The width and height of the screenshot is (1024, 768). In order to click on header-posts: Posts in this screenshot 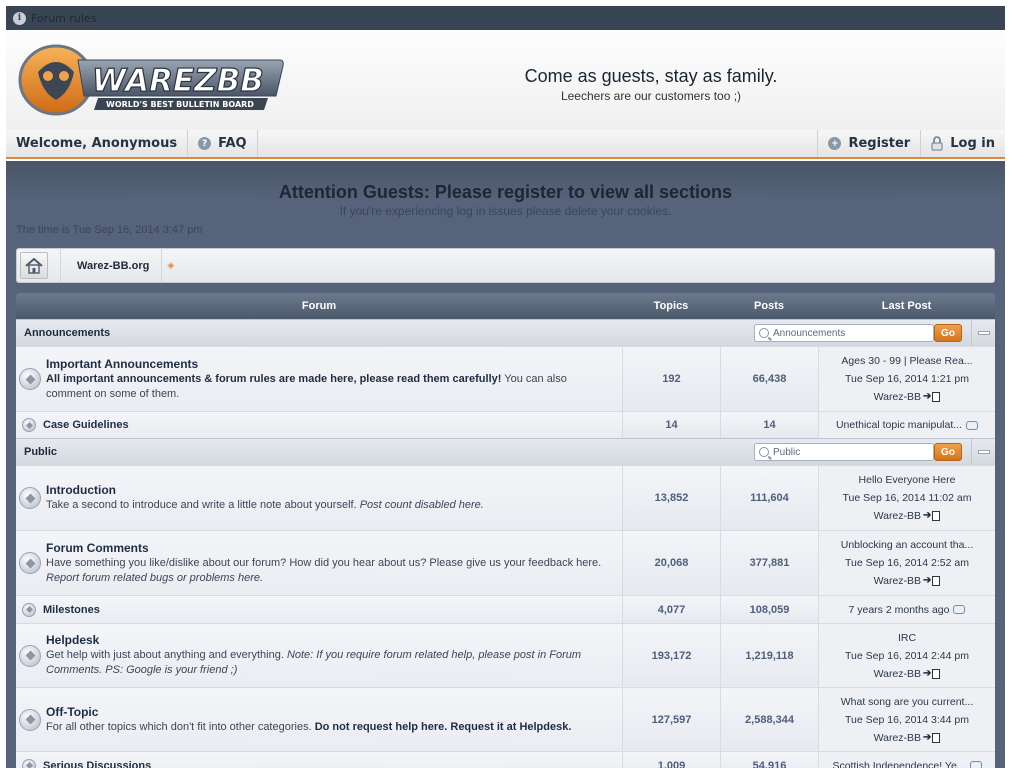, I will do `click(769, 306)`.